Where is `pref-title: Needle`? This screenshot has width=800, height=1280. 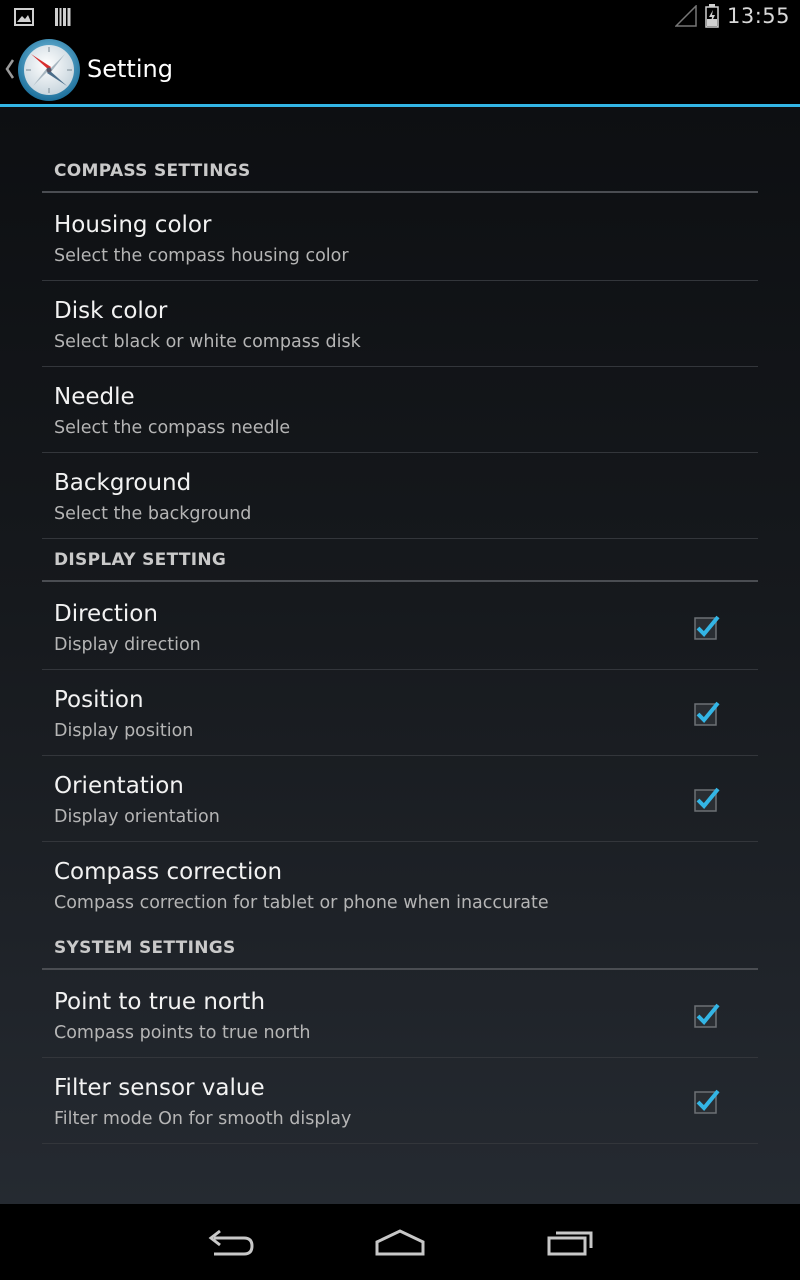 pref-title: Needle is located at coordinates (94, 397).